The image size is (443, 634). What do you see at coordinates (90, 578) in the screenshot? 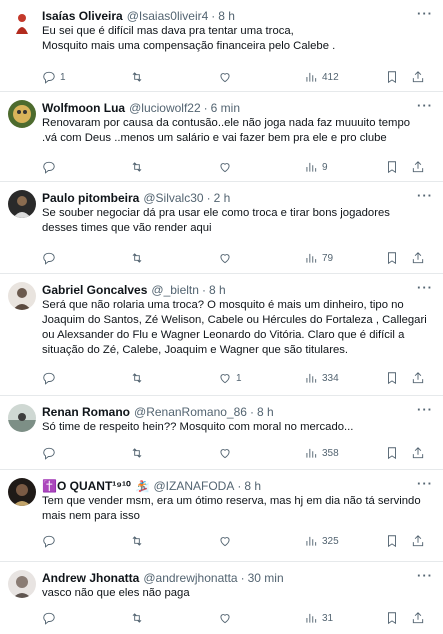
I see `display-name: Andrew Jhonatta` at bounding box center [90, 578].